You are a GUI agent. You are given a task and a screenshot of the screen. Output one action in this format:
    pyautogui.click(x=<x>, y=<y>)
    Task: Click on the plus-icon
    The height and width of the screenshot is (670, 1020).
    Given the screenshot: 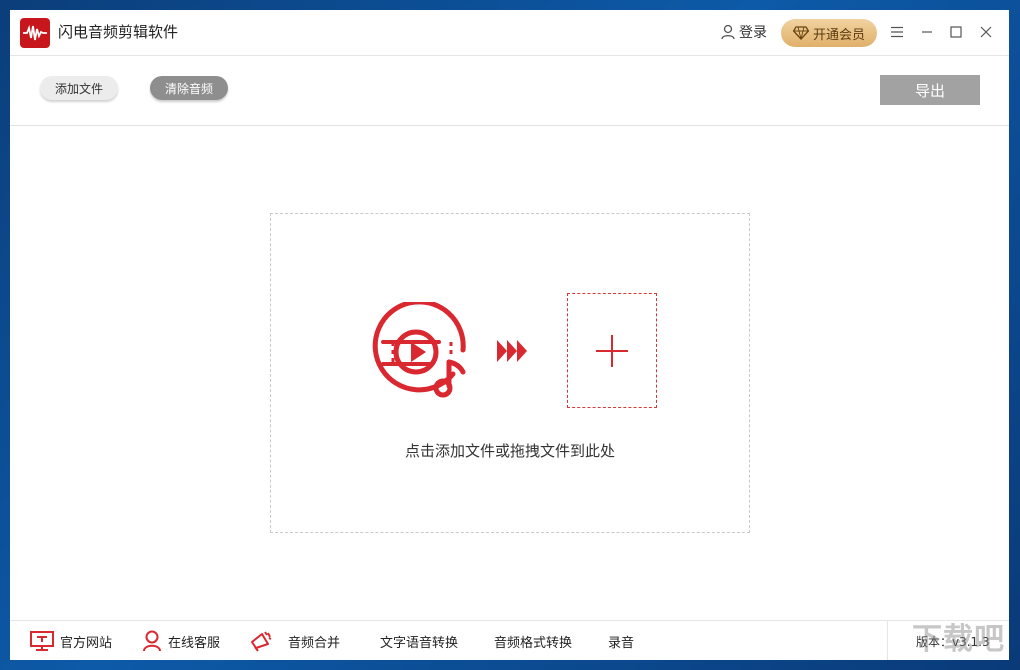 What is the action you would take?
    pyautogui.click(x=612, y=350)
    